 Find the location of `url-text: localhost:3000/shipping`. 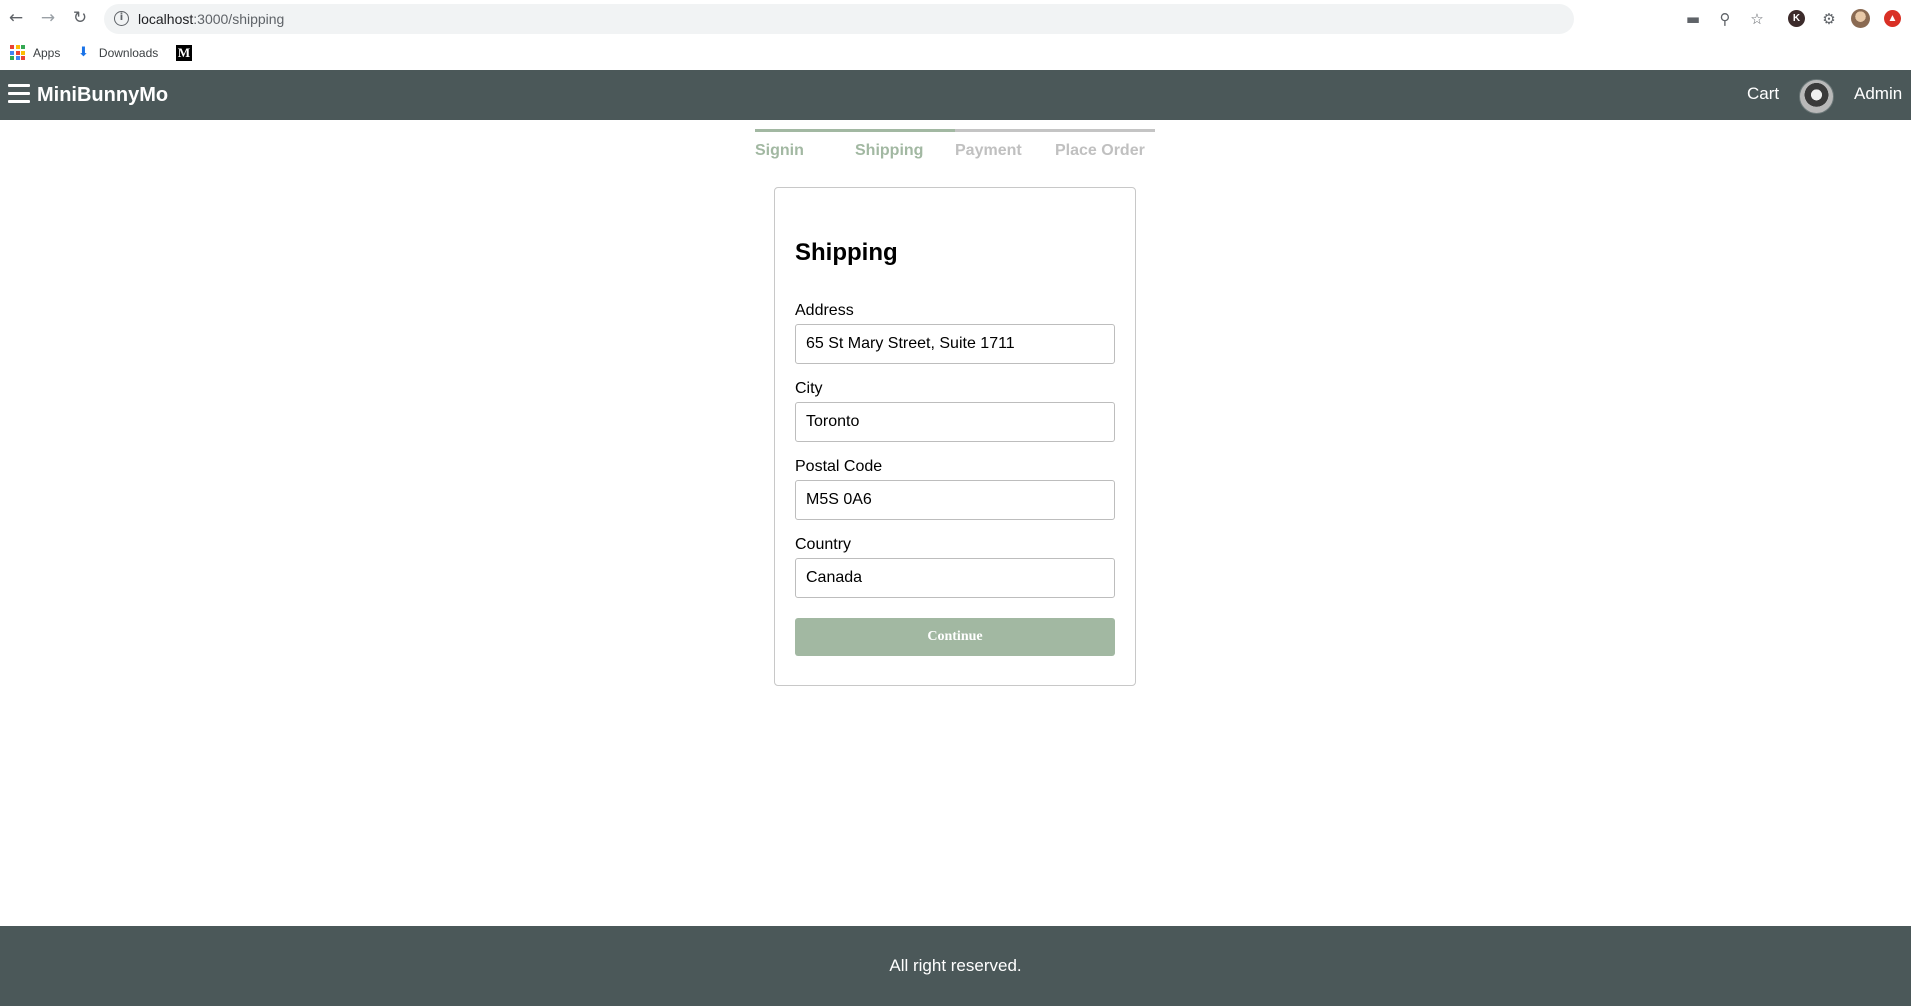

url-text: localhost:3000/shipping is located at coordinates (211, 19).